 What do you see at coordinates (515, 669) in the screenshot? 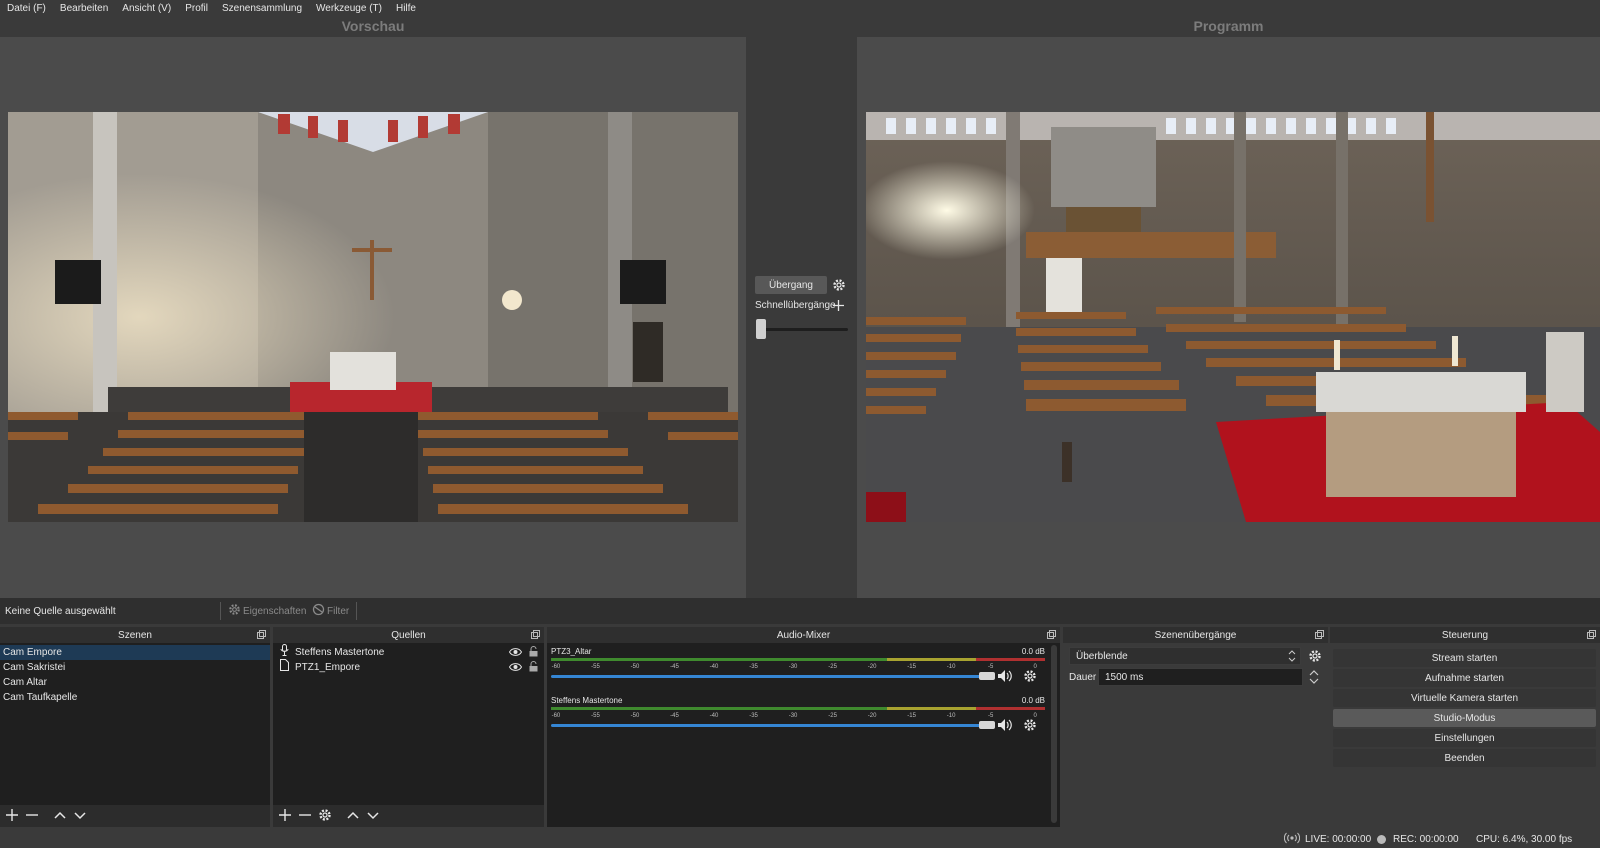
I see `visibility-eye-icon` at bounding box center [515, 669].